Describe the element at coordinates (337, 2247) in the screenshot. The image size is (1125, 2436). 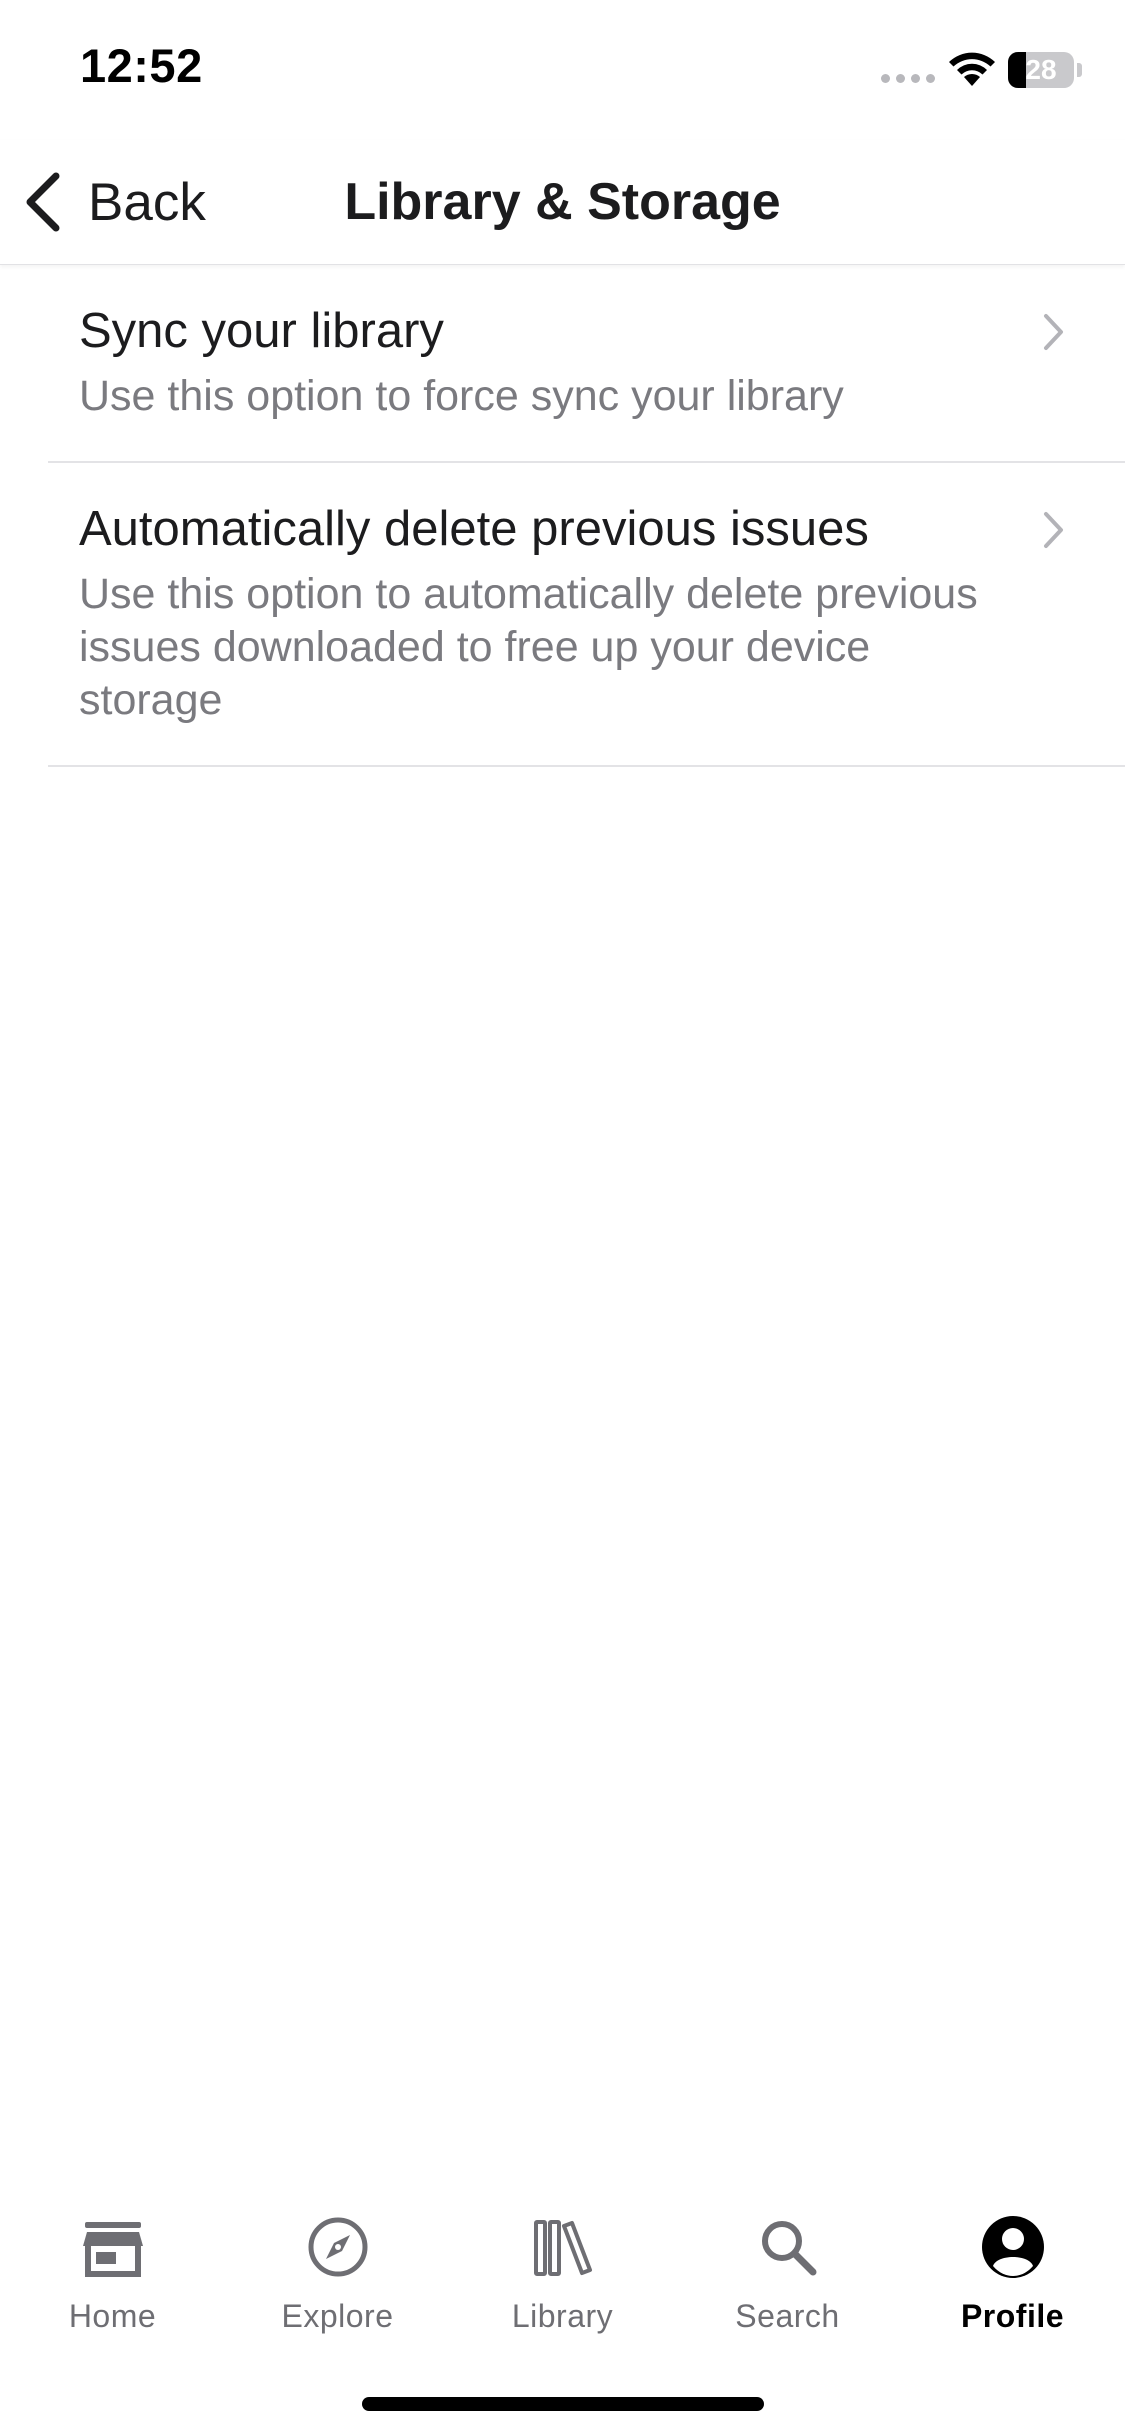
I see `compass-icon` at that location.